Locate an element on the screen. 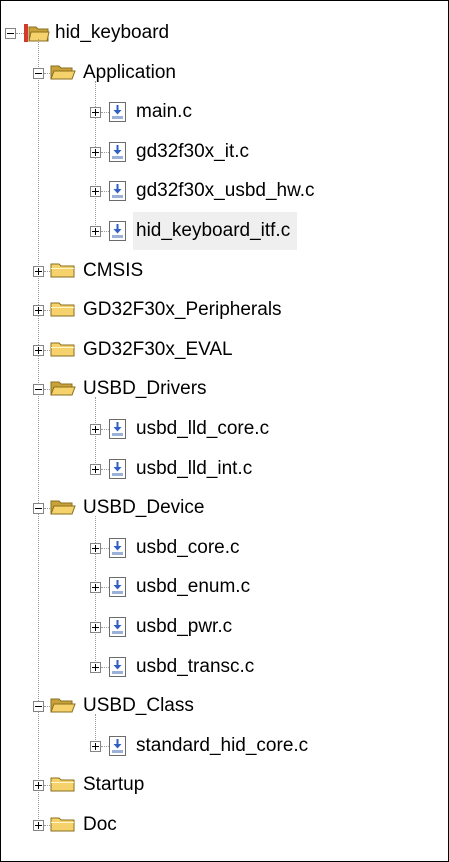  file-label: usbd_pwr.c is located at coordinates (184, 627).